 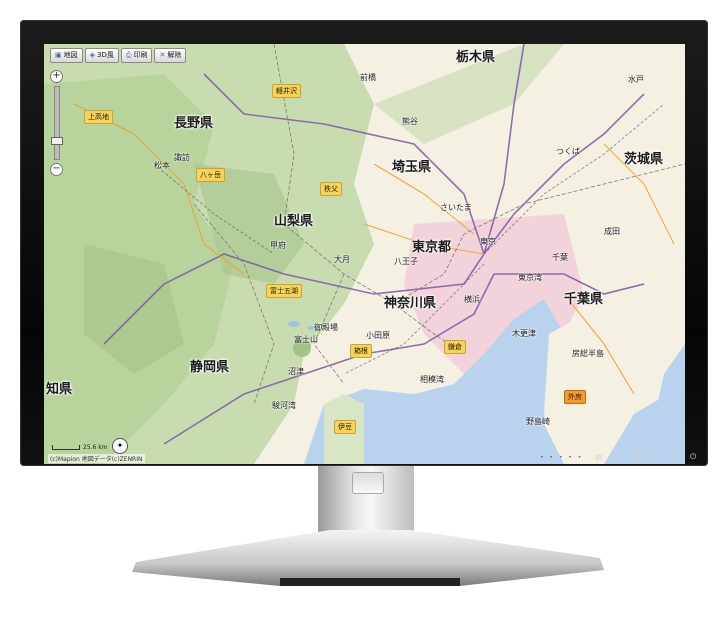 I want to click on pref-label-chiba: 千葉県, so click(x=584, y=299).